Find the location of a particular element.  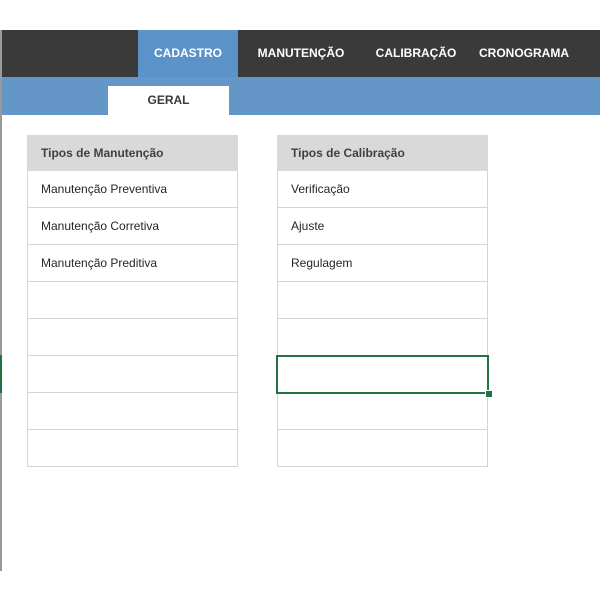

table-row: Manutenção Preventiva is located at coordinates (132, 189).